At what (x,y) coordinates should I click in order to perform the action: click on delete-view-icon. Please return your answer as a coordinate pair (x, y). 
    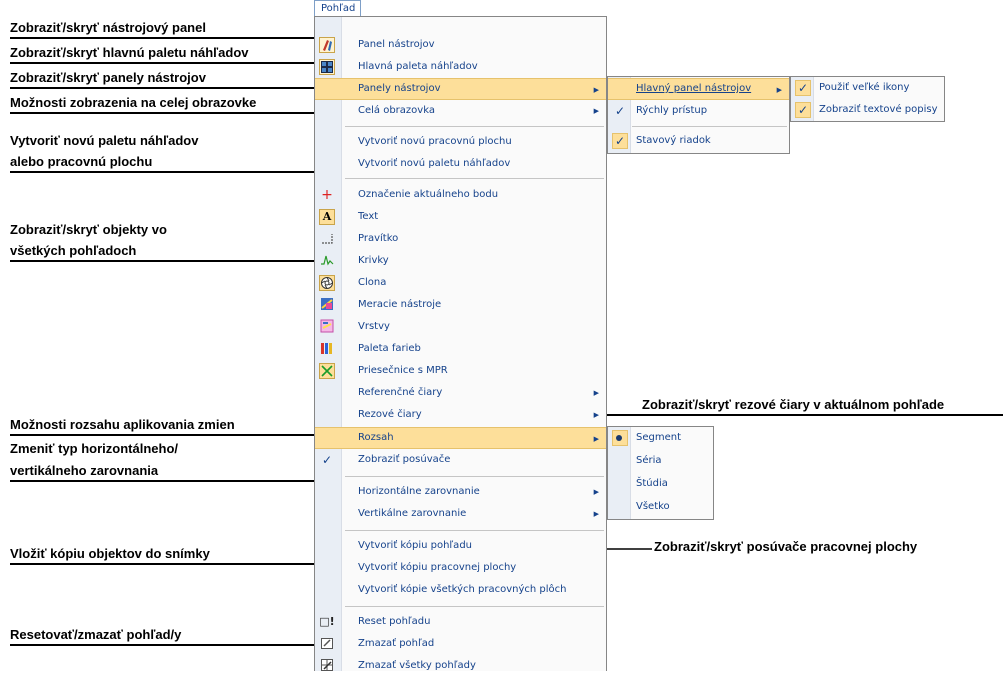
    Looking at the image, I should click on (327, 644).